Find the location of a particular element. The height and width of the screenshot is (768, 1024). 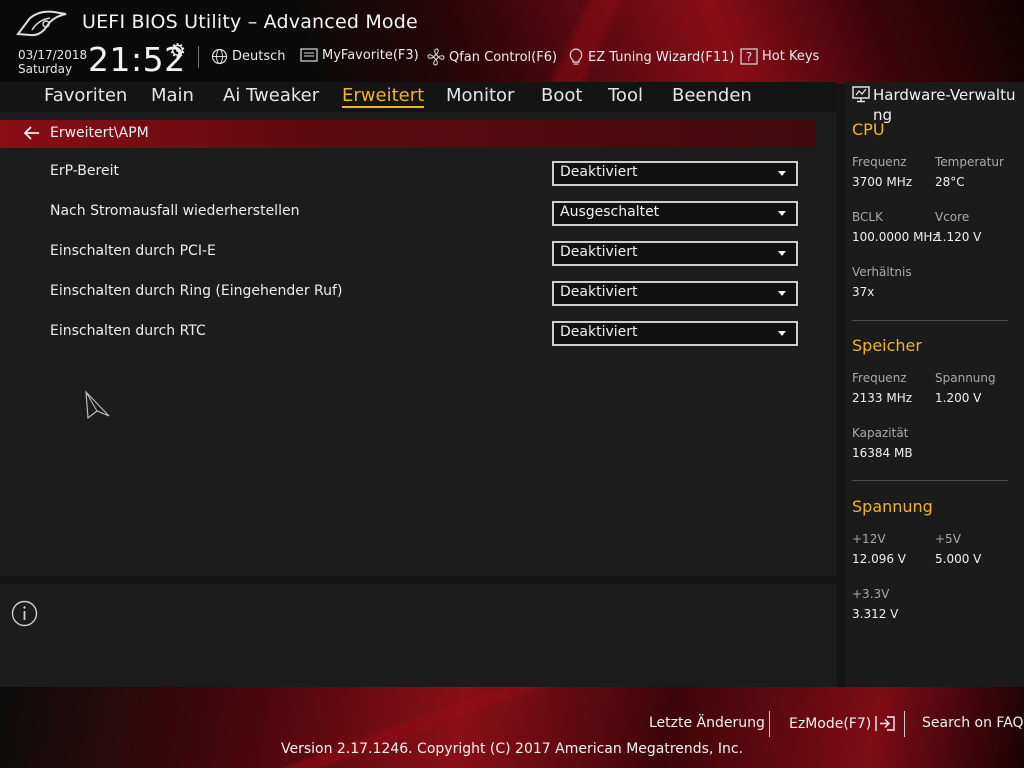

v5-value: 5.000 V is located at coordinates (958, 559).